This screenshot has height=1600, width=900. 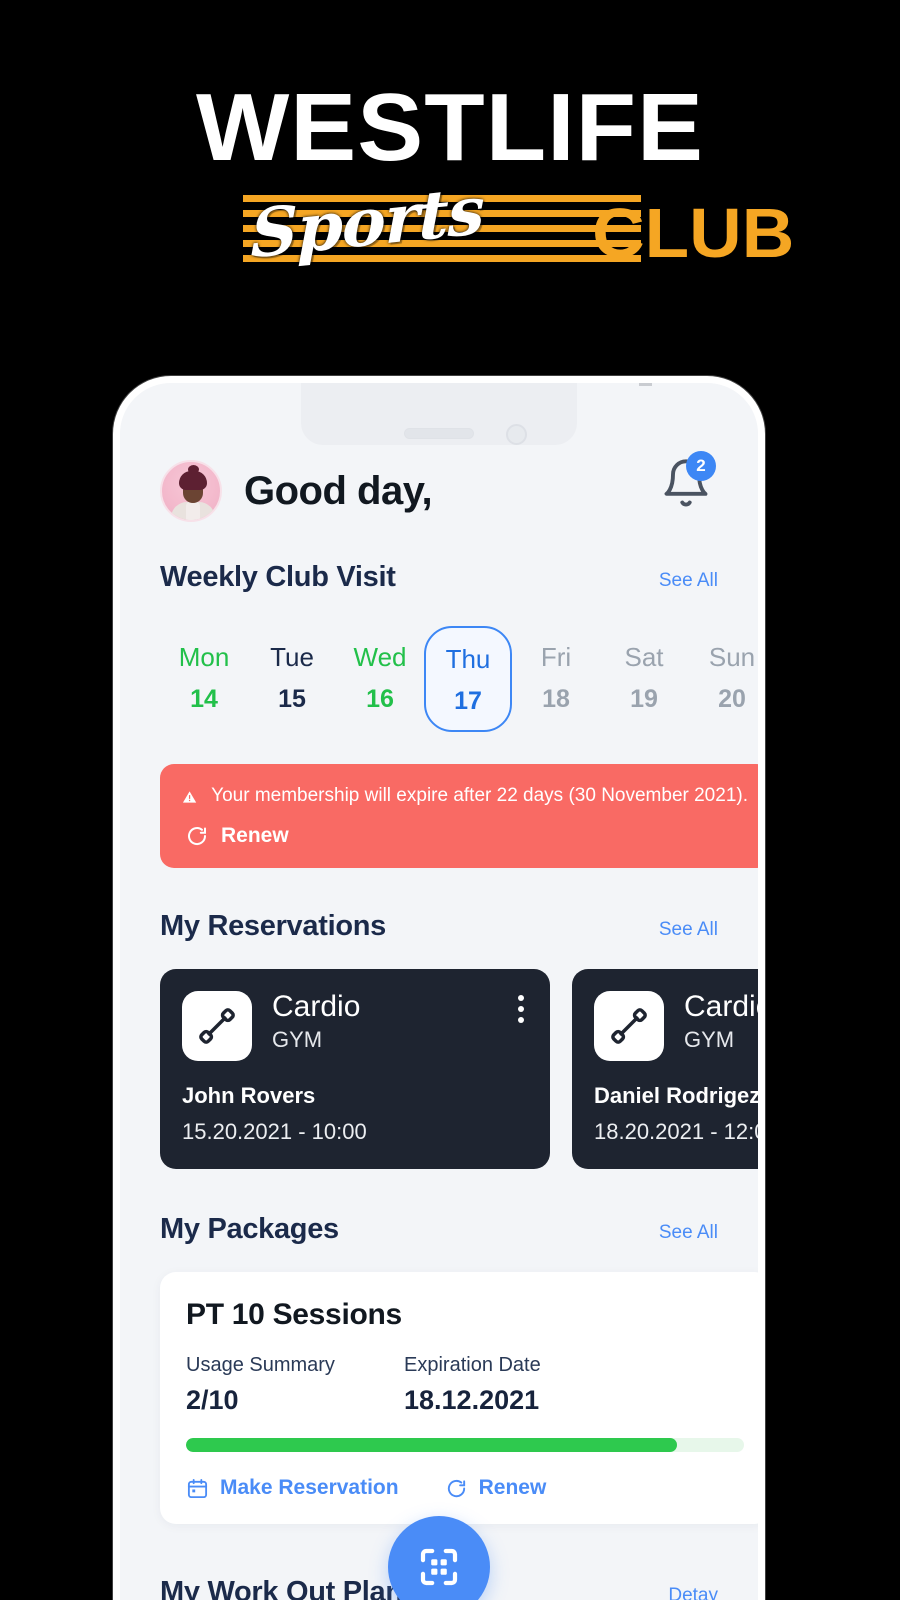 I want to click on day-number: 18, so click(x=556, y=699).